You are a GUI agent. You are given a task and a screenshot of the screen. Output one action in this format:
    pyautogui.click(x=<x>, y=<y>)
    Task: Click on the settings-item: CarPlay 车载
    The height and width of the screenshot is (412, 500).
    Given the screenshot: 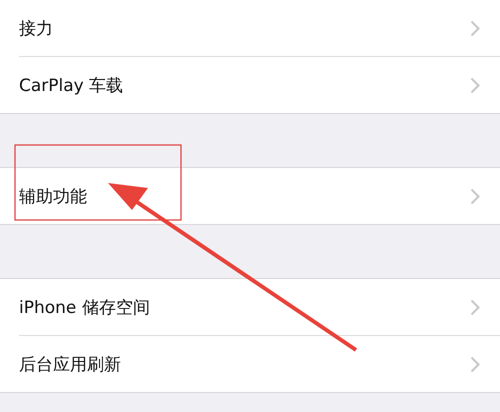 What is the action you would take?
    pyautogui.click(x=71, y=85)
    